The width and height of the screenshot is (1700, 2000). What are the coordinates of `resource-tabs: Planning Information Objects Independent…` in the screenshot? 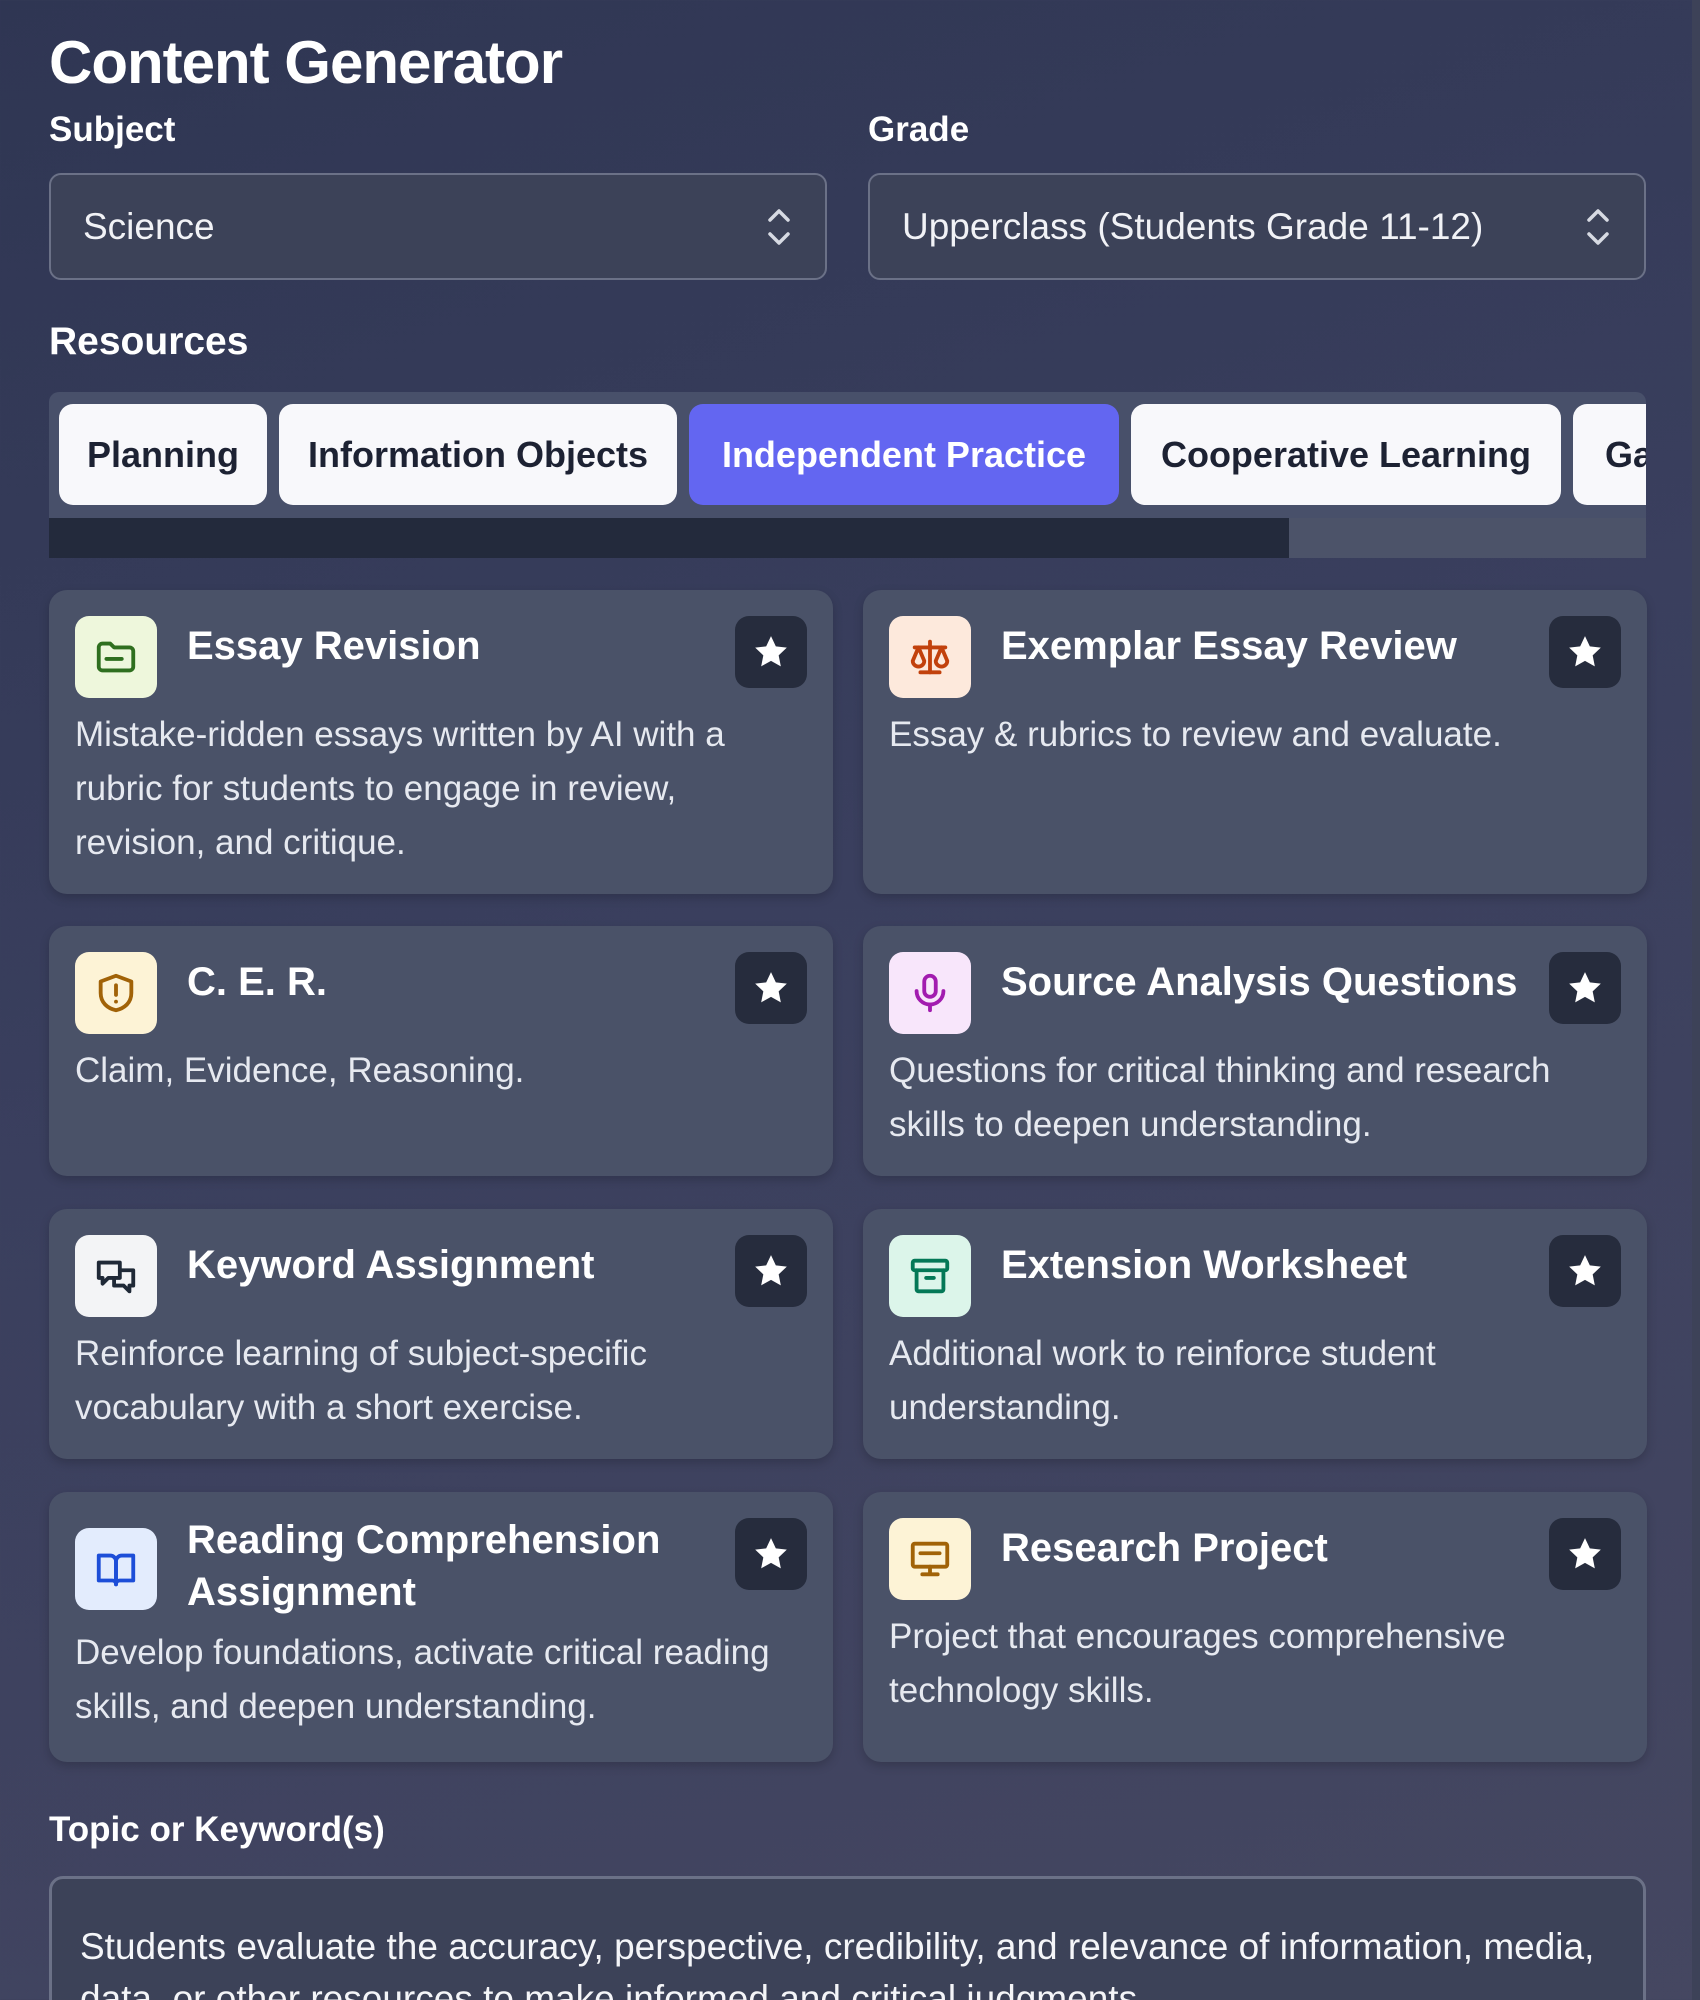 It's located at (847, 455).